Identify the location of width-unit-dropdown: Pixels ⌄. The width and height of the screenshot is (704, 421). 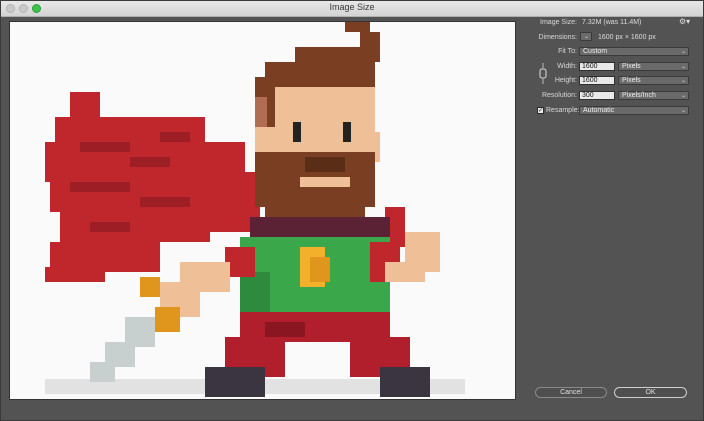
(653, 66).